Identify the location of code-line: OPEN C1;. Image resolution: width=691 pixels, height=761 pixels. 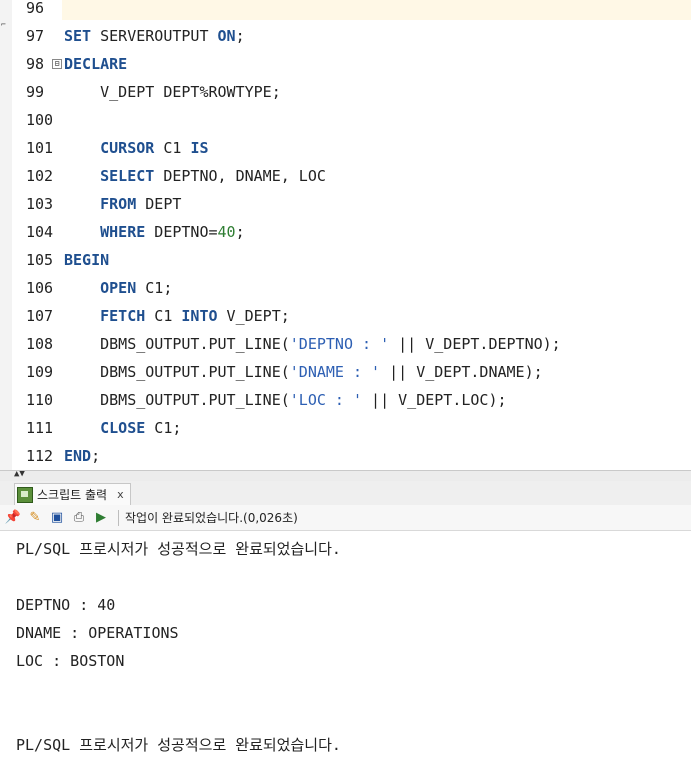
(376, 288).